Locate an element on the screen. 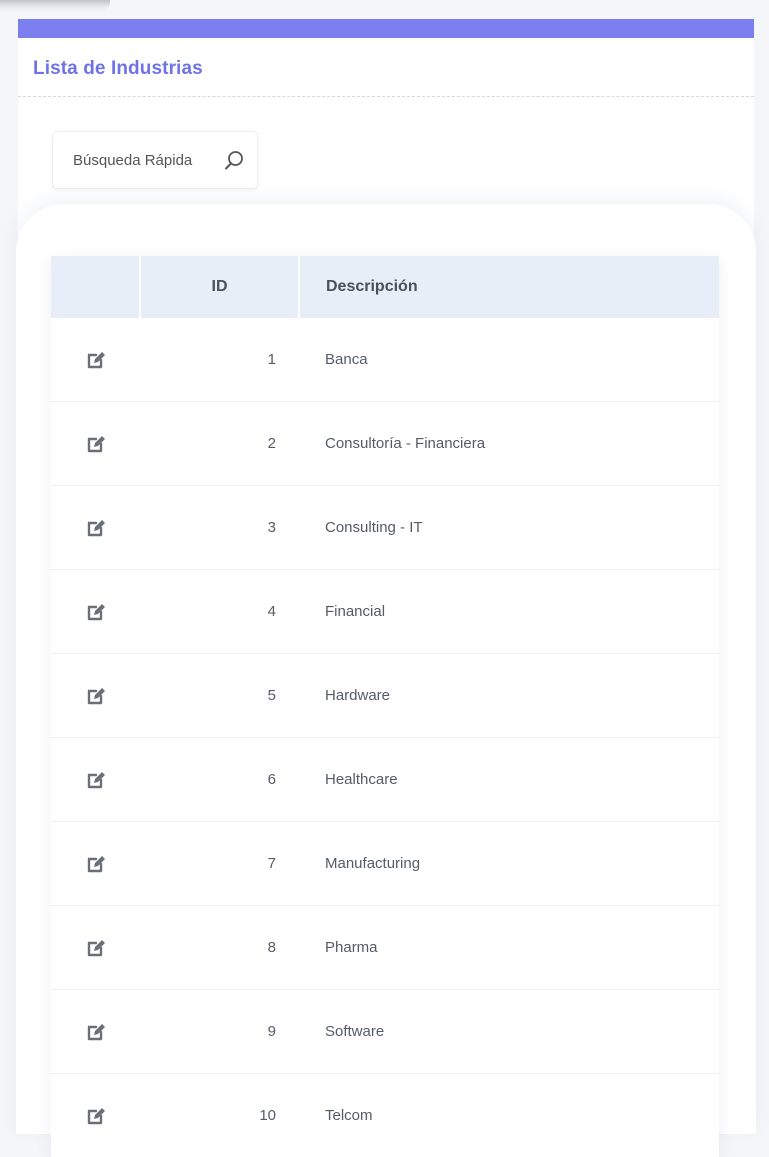 This screenshot has height=1157, width=769. table-row: 4Financial is located at coordinates (385, 612).